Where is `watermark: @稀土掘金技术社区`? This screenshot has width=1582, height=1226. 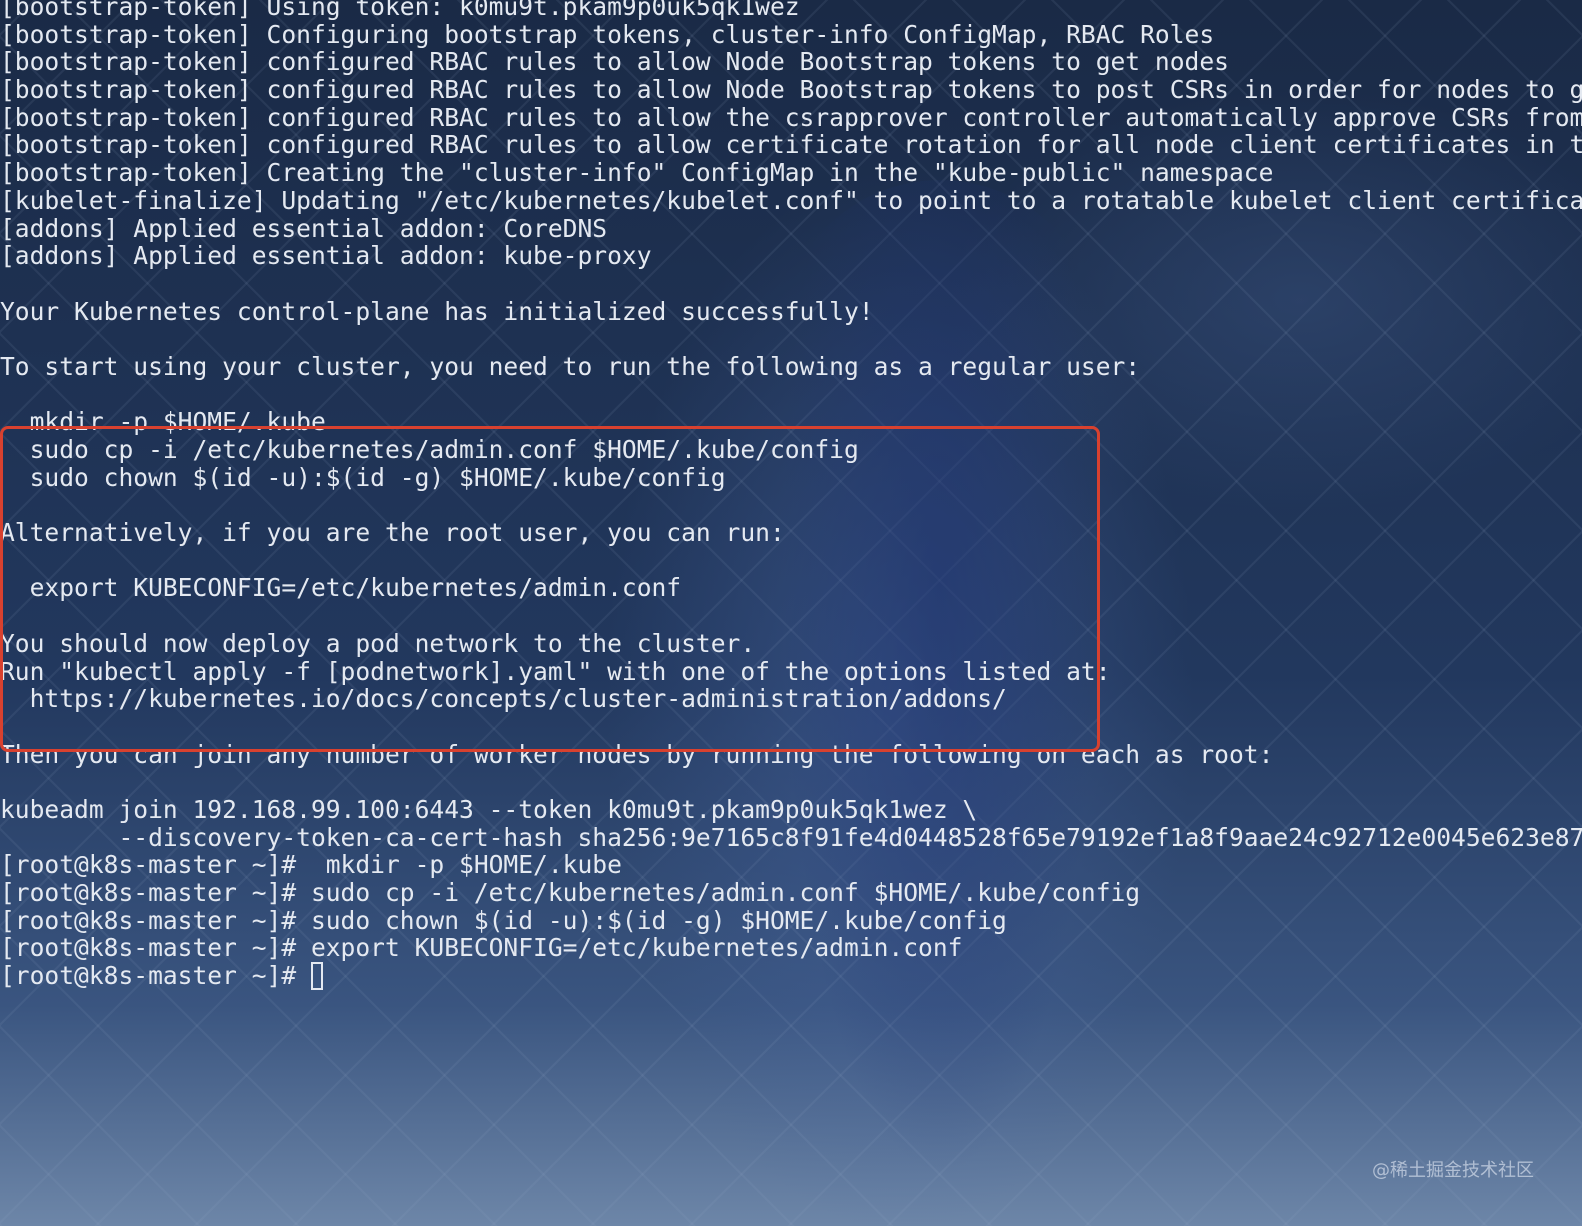
watermark: @稀土掘金技术社区 is located at coordinates (1453, 1170).